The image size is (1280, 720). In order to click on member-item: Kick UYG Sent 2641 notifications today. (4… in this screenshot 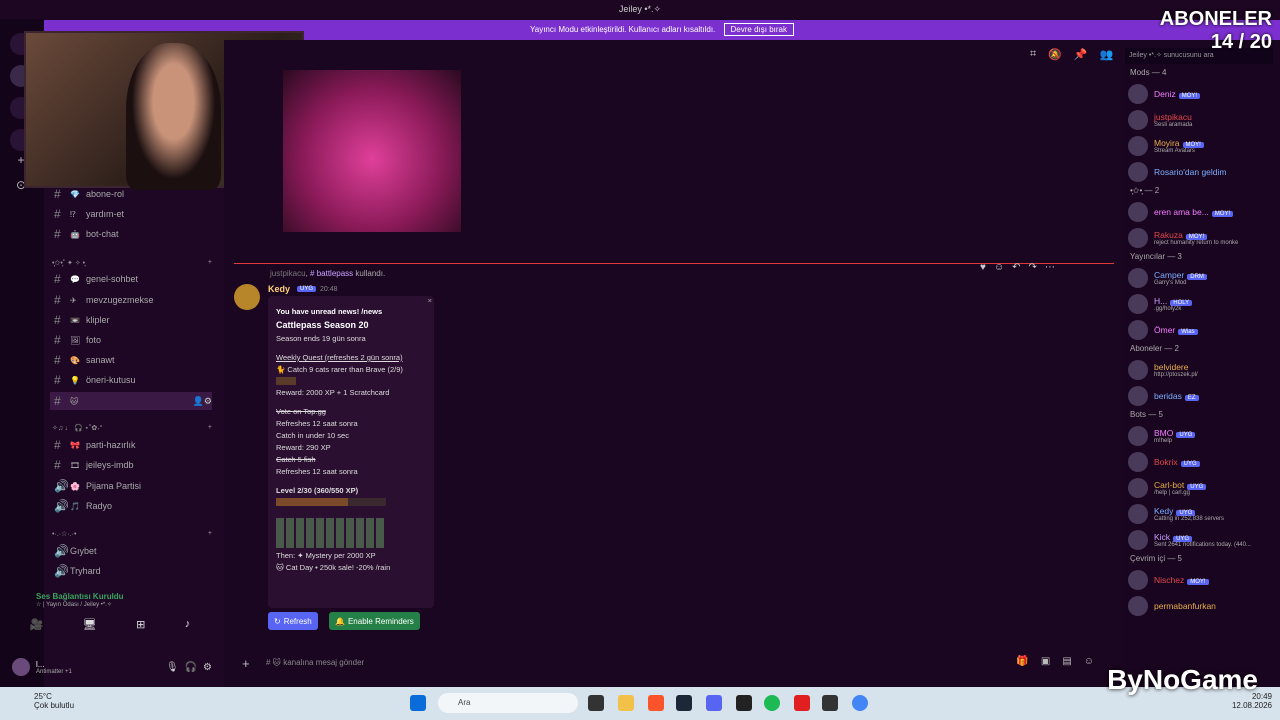, I will do `click(1203, 540)`.